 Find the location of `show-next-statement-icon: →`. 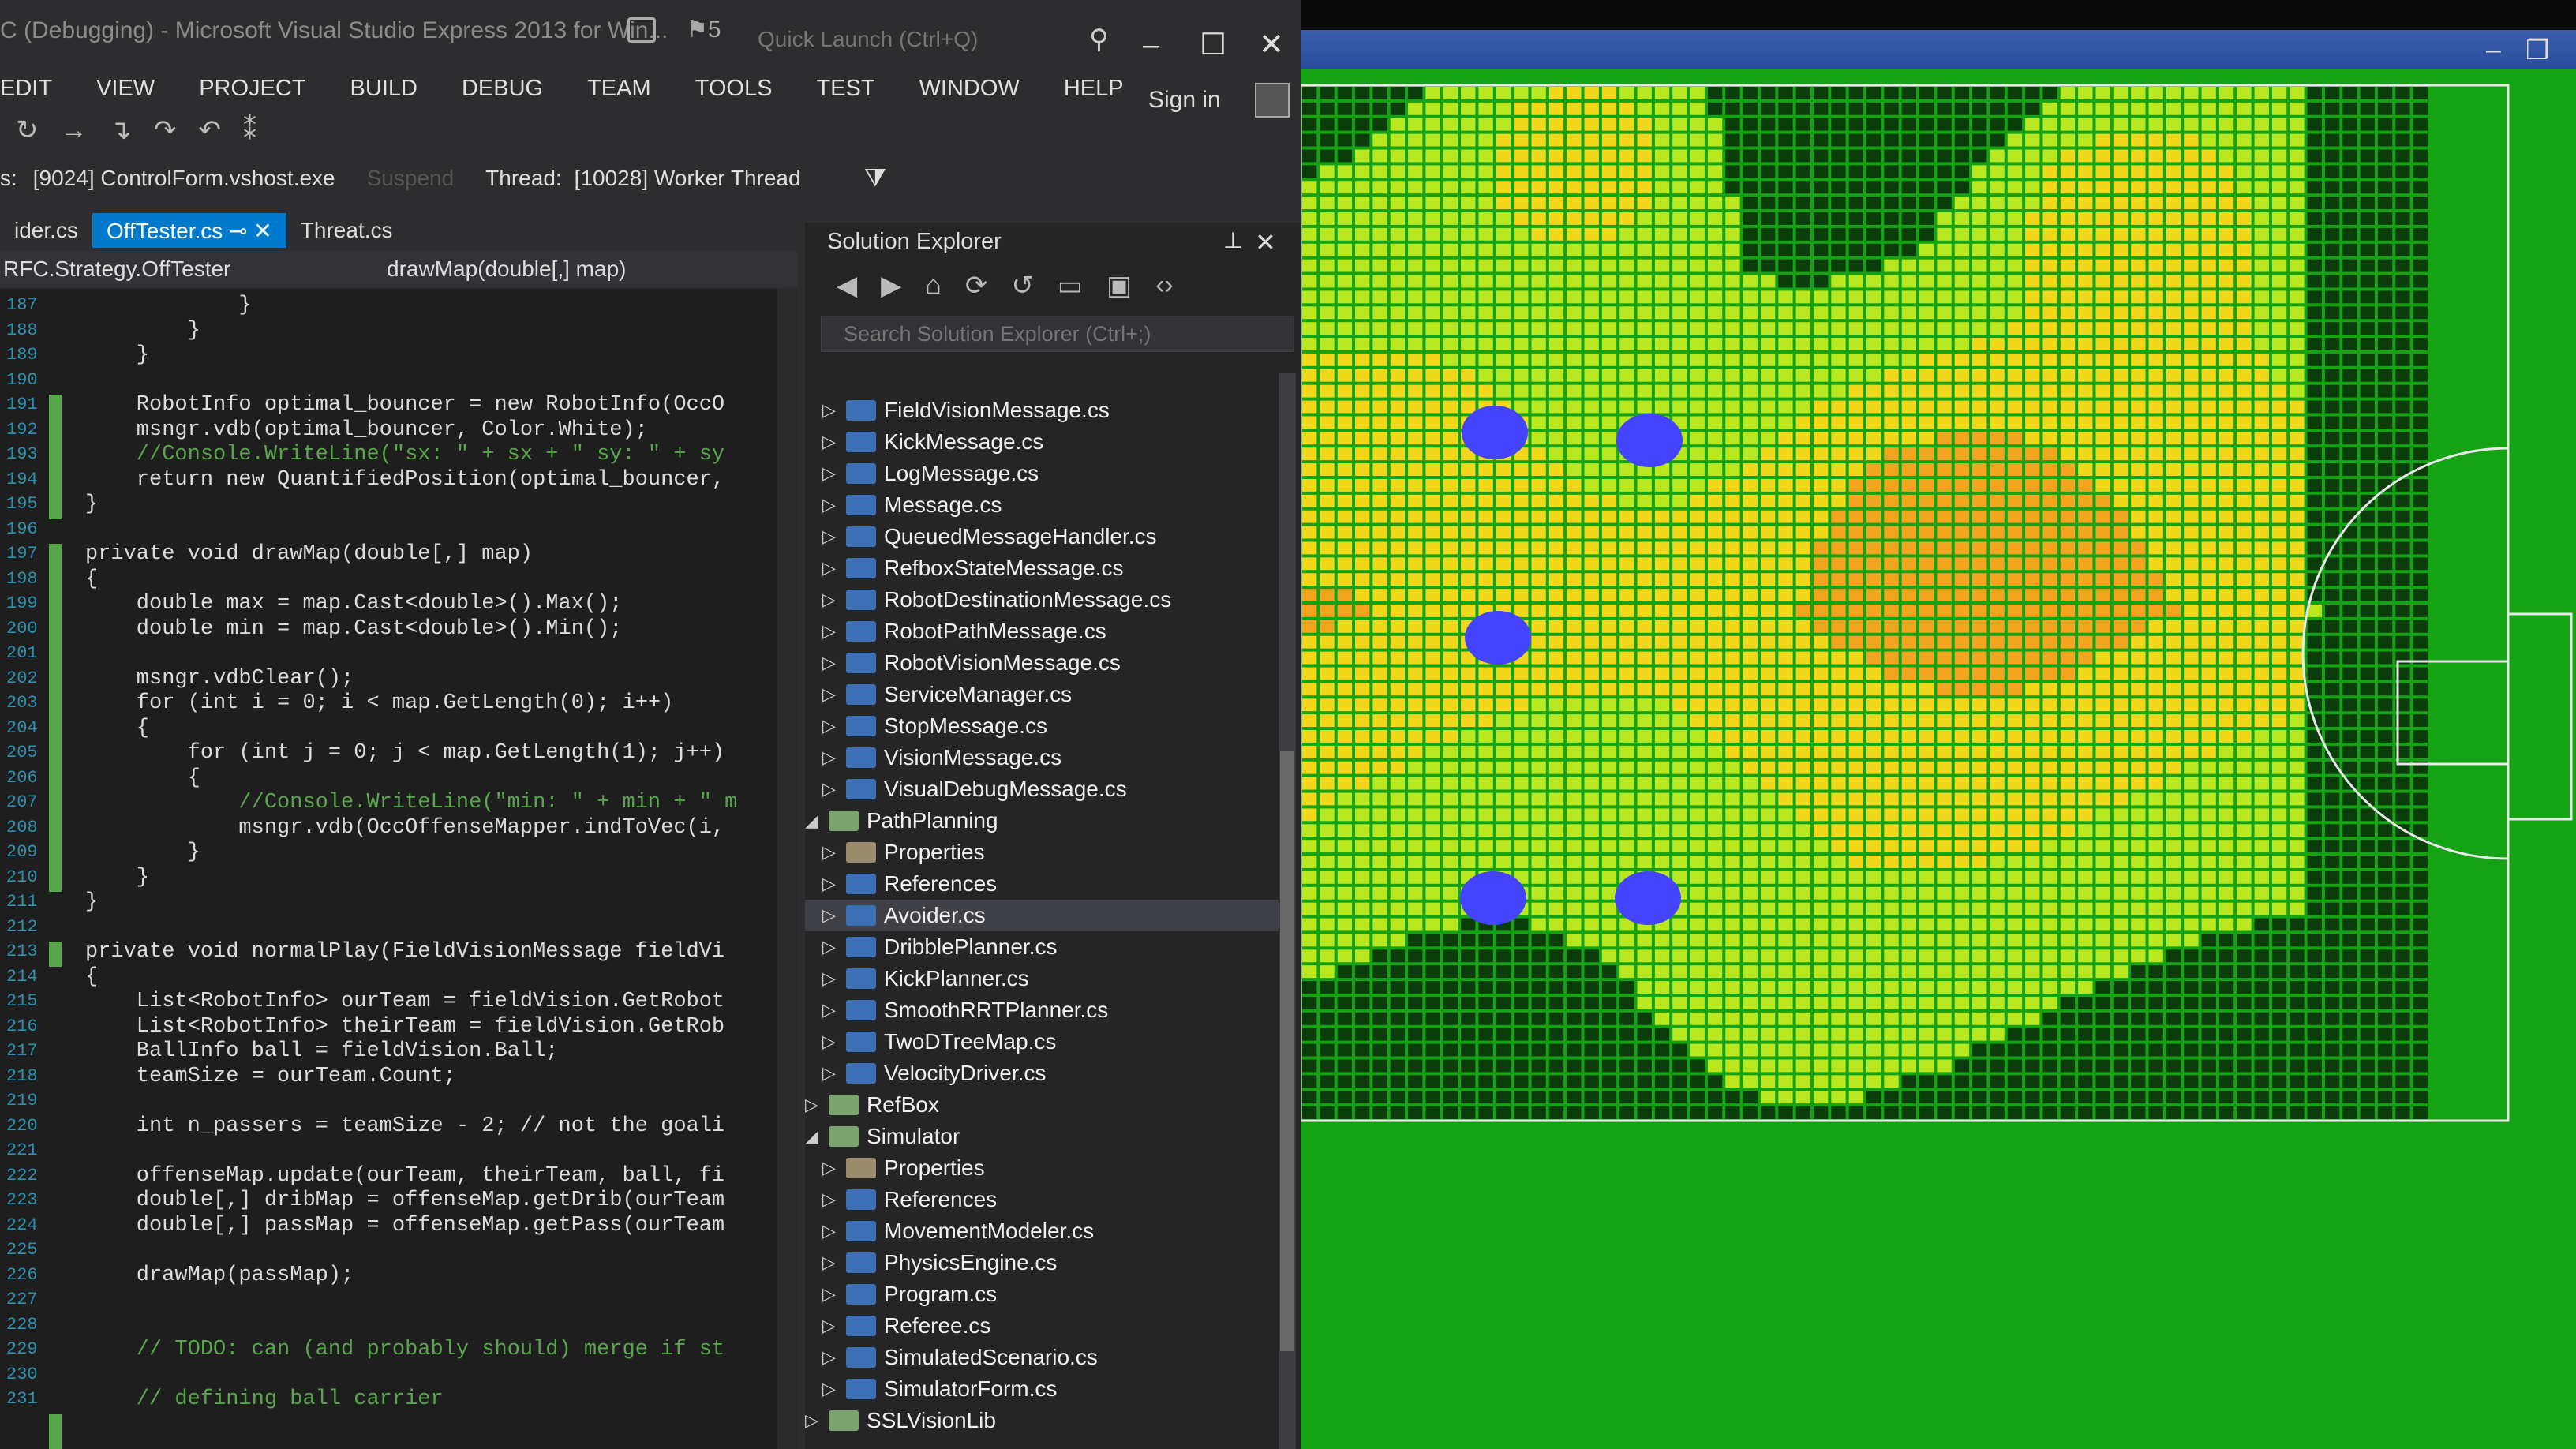

show-next-statement-icon: → is located at coordinates (74, 130).